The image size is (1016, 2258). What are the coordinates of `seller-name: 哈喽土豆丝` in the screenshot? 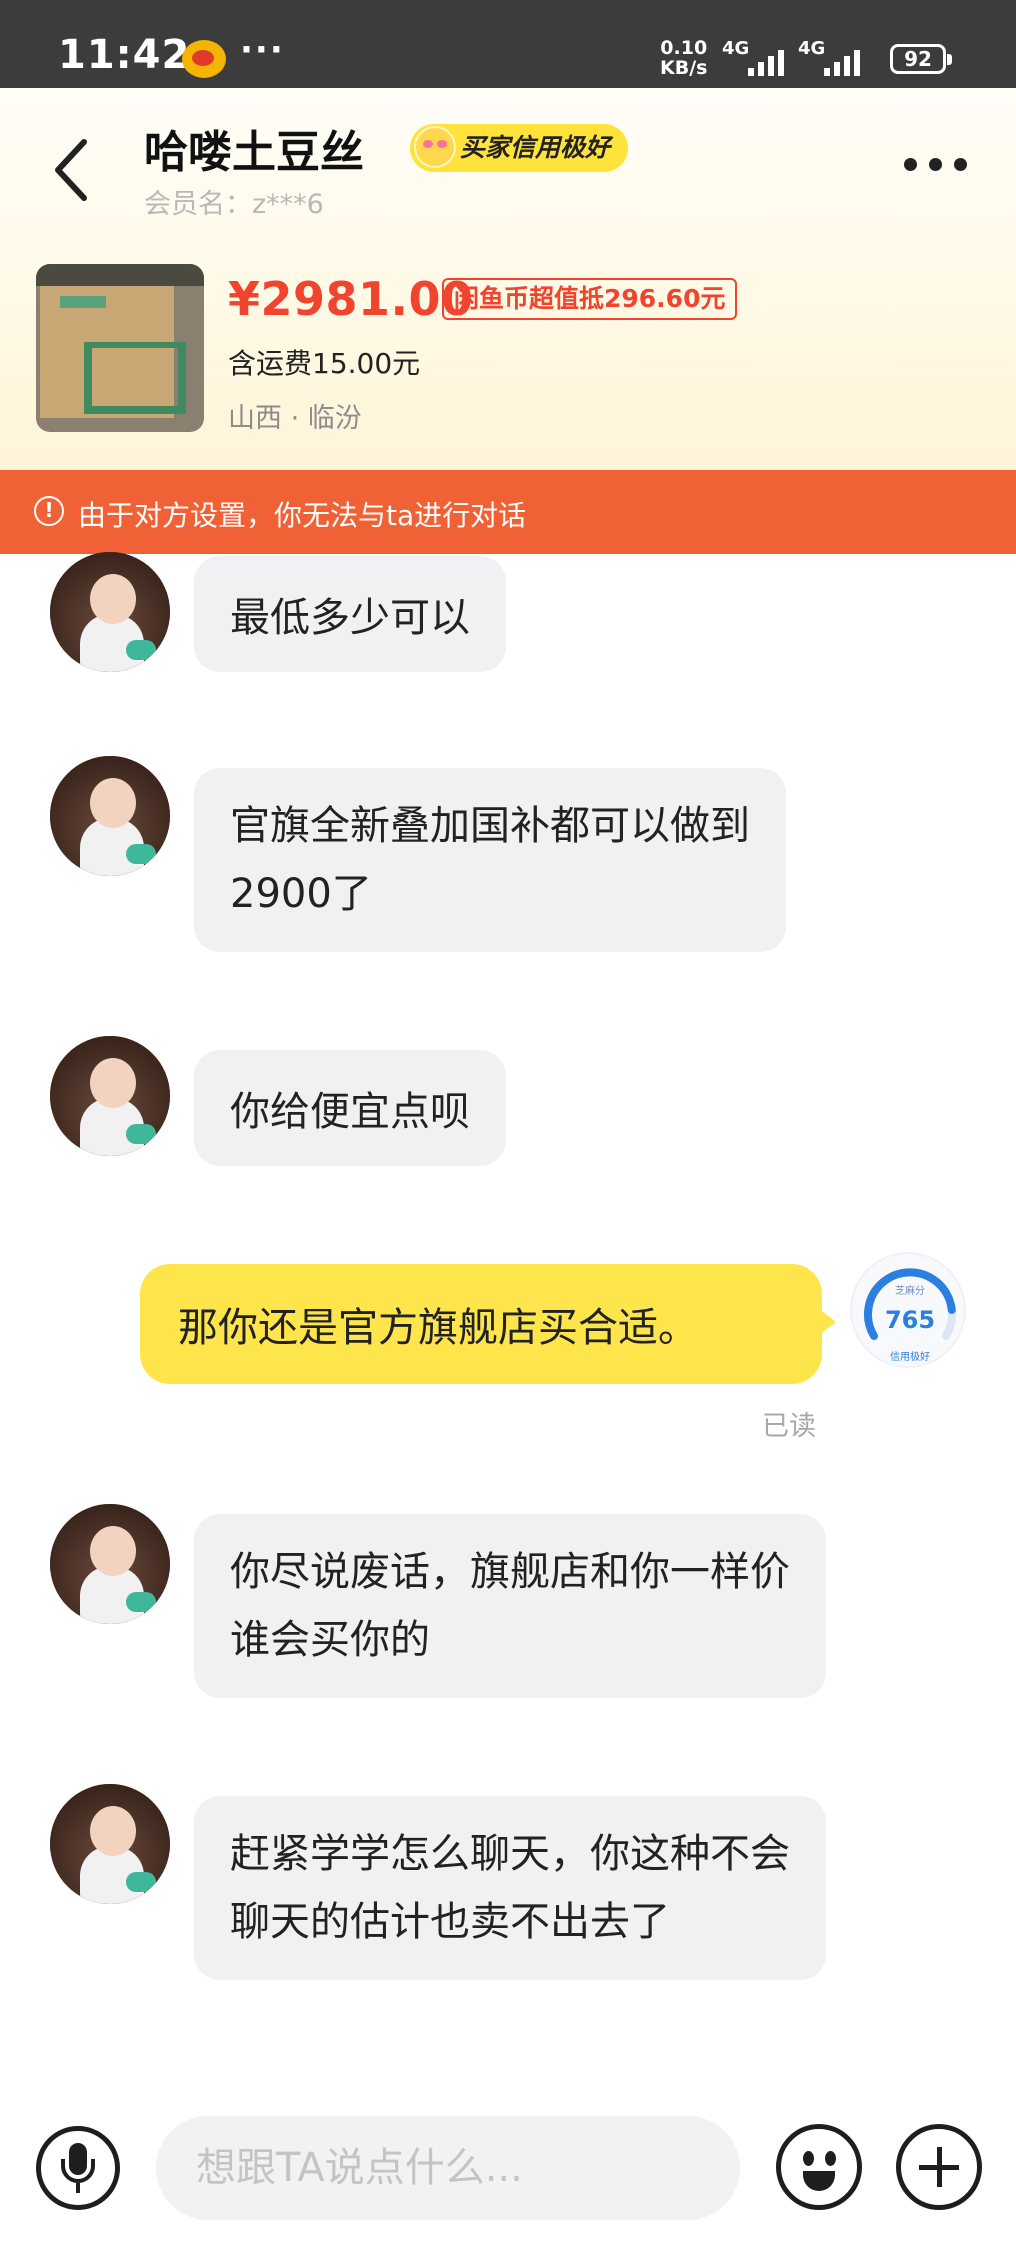 It's located at (254, 148).